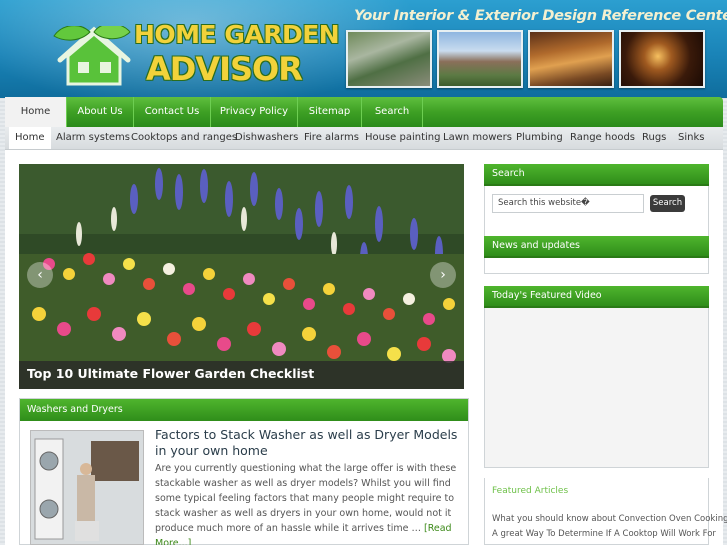 The width and height of the screenshot is (727, 545). What do you see at coordinates (662, 59) in the screenshot?
I see `header-photo-dining` at bounding box center [662, 59].